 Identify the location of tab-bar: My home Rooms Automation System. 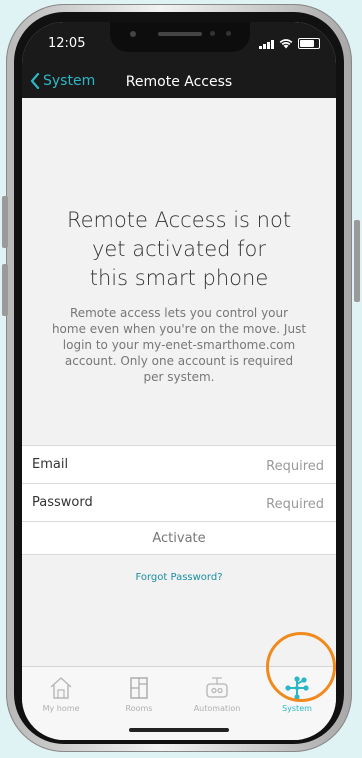
(179, 691).